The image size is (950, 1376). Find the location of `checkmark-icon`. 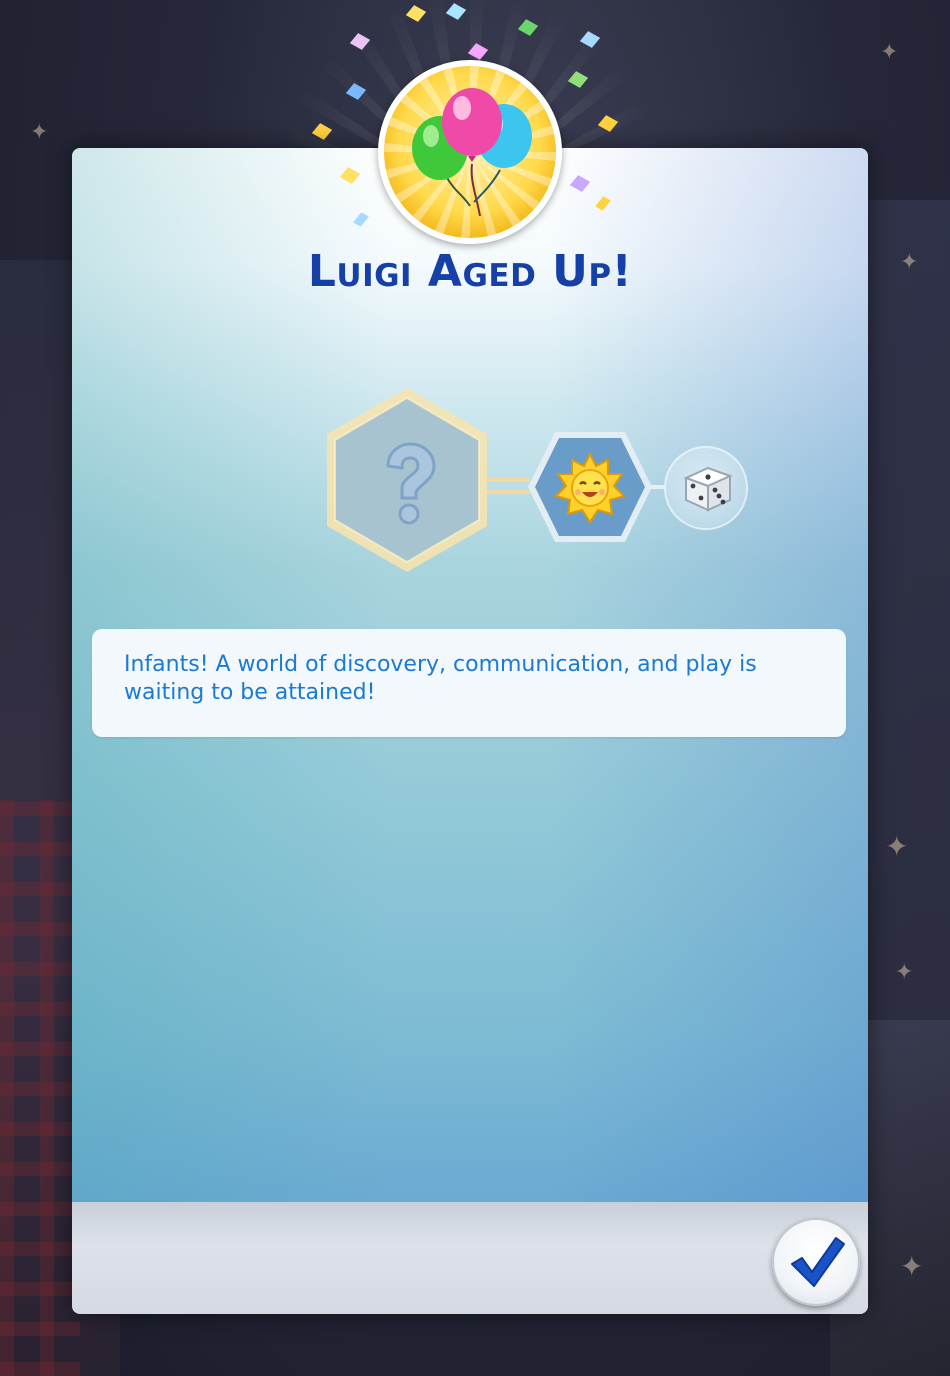

checkmark-icon is located at coordinates (818, 1262).